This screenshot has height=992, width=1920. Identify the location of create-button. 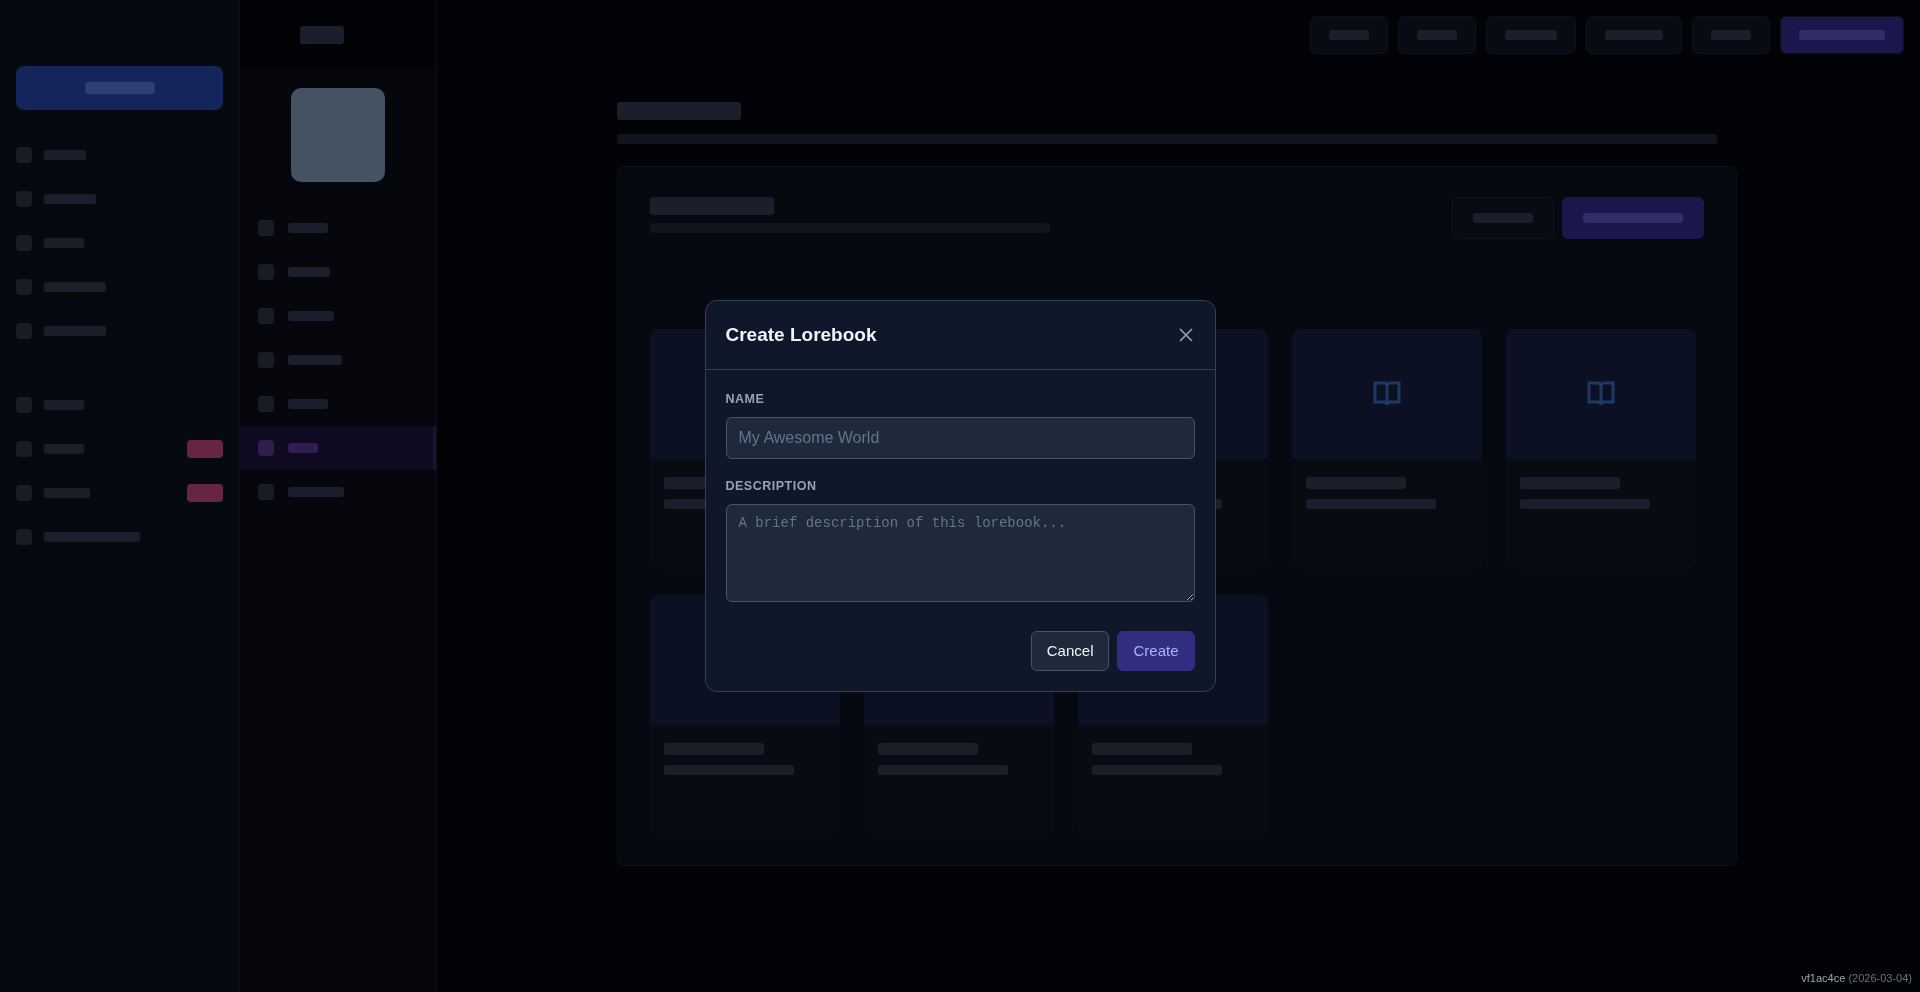
(119, 88).